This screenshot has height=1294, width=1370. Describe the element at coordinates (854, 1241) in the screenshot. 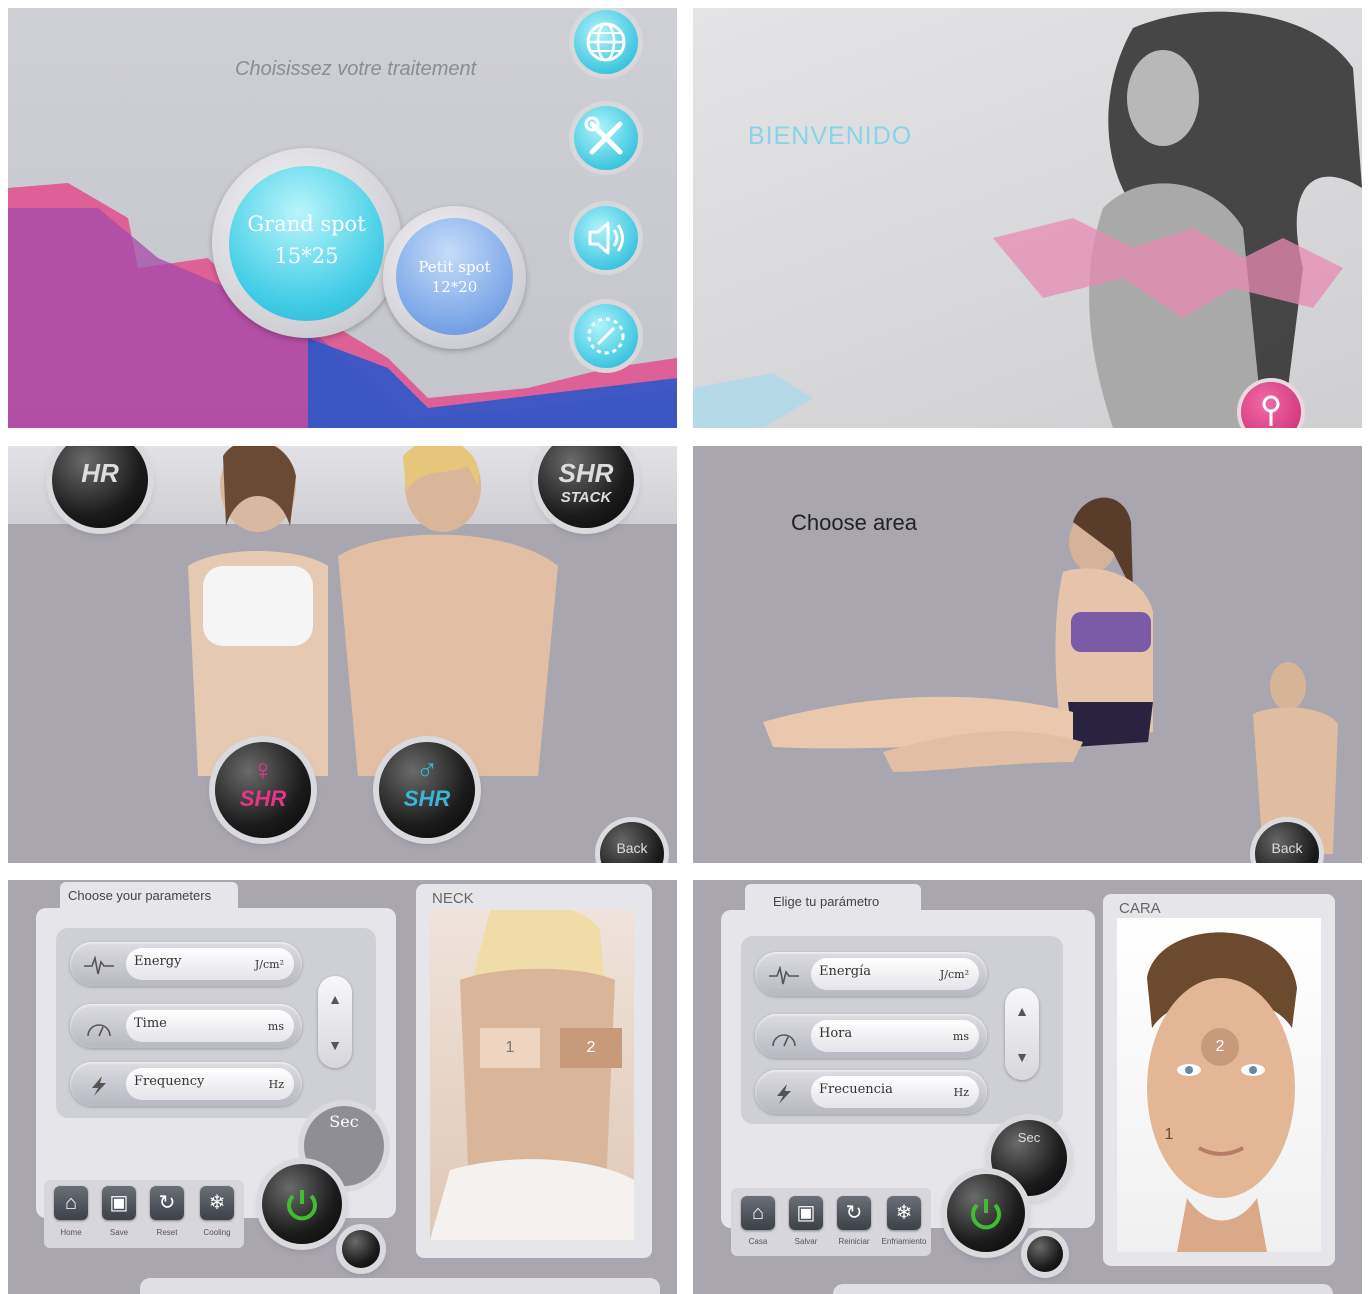

I see `reset-label: Reiniciar` at that location.